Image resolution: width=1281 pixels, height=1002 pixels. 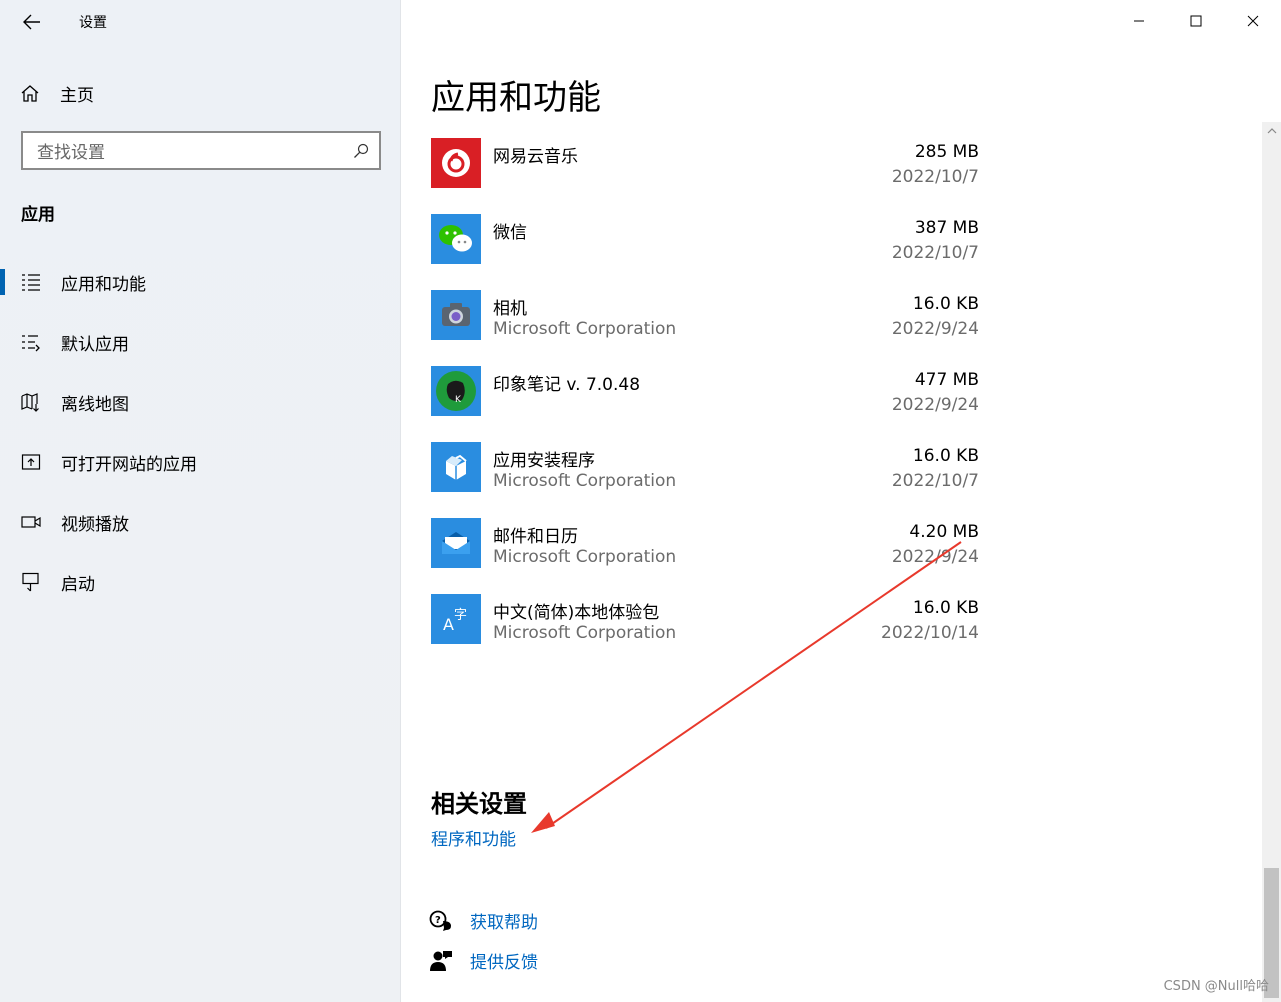 What do you see at coordinates (200, 522) in the screenshot?
I see `sidebar-item-video-playback: 视频播放` at bounding box center [200, 522].